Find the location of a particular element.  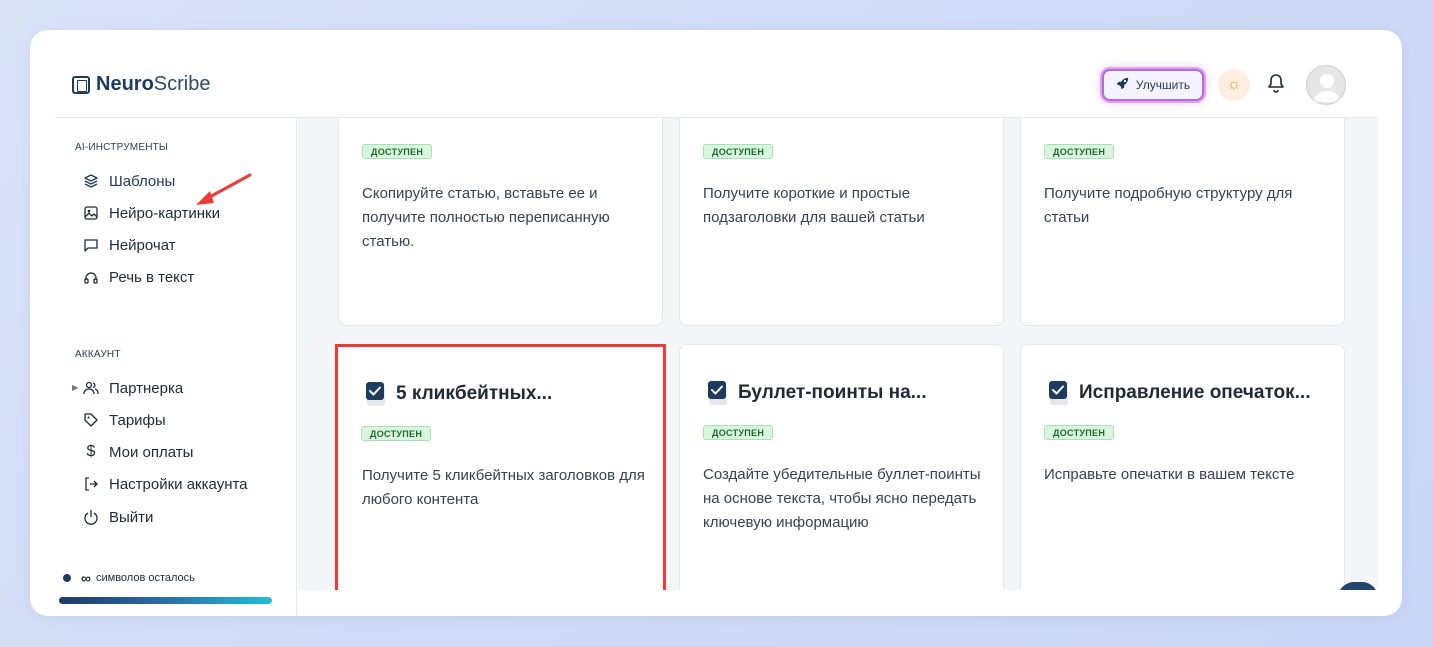

headphones-icon is located at coordinates (91, 277).